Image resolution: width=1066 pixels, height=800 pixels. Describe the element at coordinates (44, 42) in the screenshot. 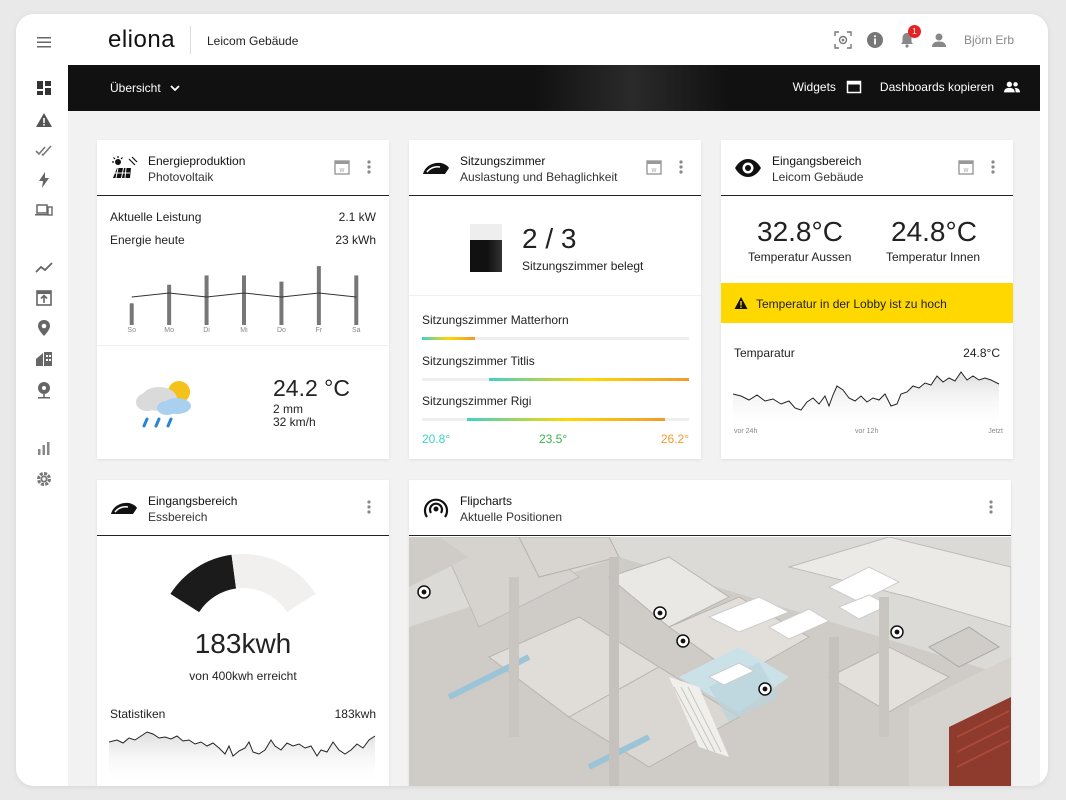

I see `menu-icon` at that location.